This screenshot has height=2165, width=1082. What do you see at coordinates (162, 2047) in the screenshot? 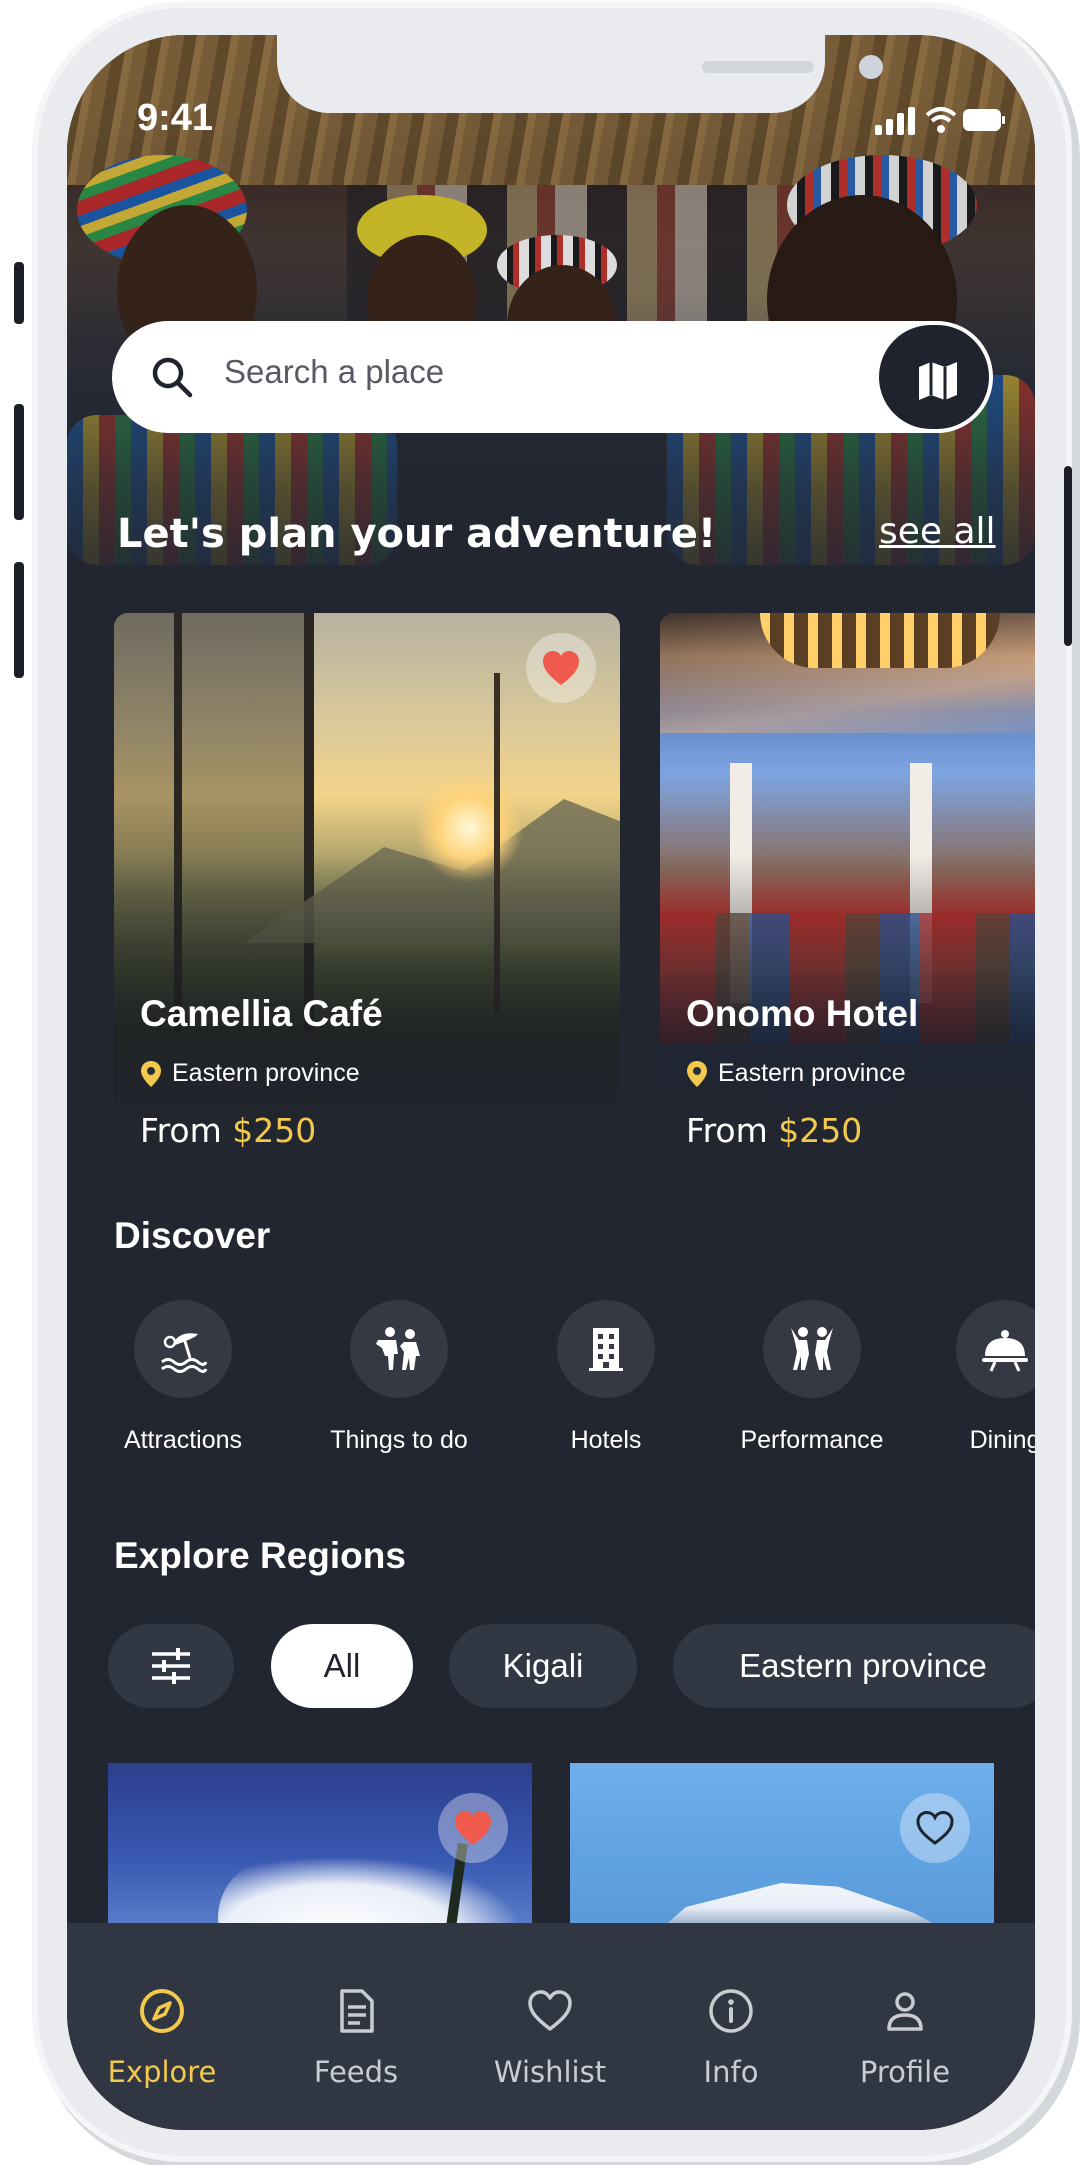
I see `nav-explore: Explore` at bounding box center [162, 2047].